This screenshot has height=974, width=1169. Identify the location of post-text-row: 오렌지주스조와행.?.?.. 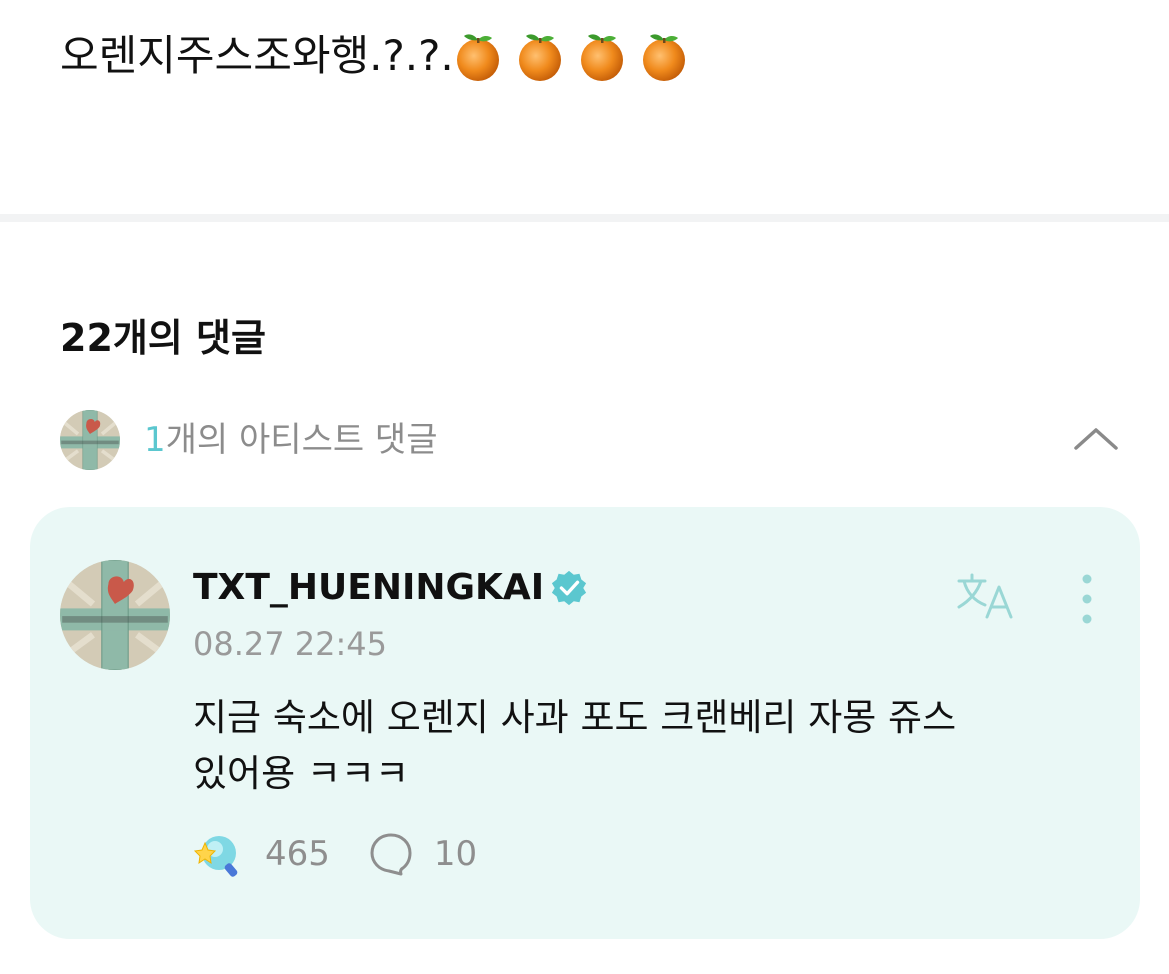
(381, 56).